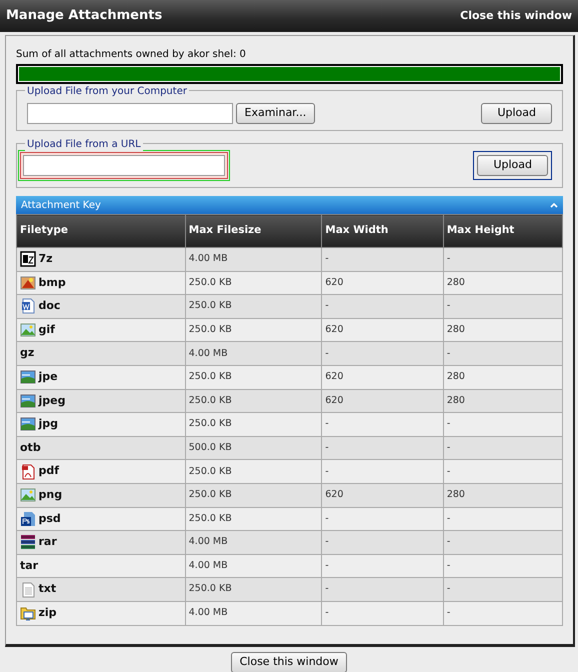 This screenshot has height=672, width=578. I want to click on photoshop-document-icon, so click(28, 518).